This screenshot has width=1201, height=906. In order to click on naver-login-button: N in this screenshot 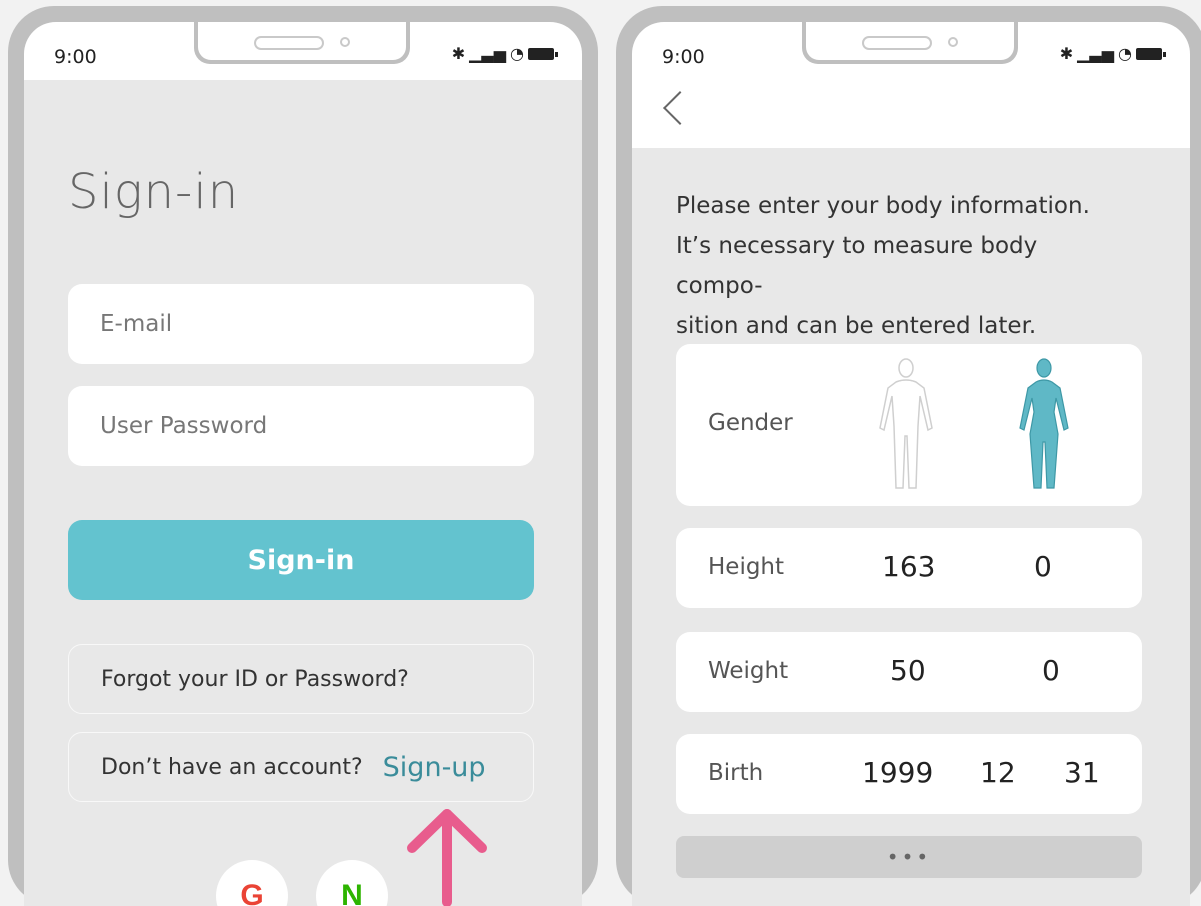, I will do `click(352, 883)`.